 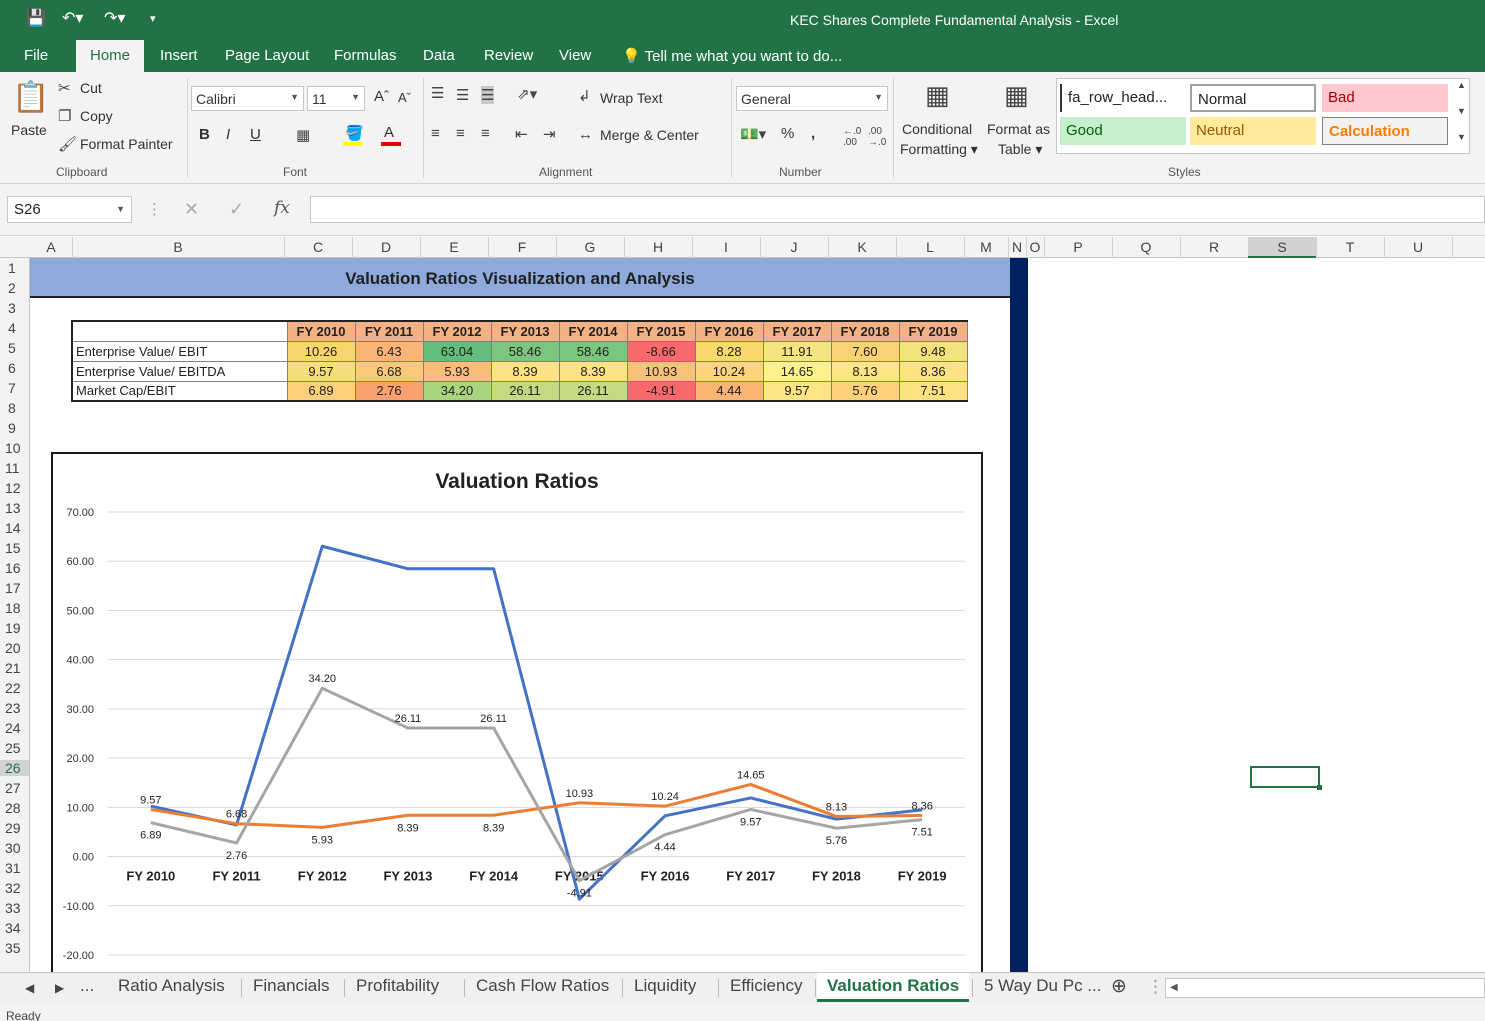 What do you see at coordinates (1214, 247) in the screenshot?
I see `column-header-r: R` at bounding box center [1214, 247].